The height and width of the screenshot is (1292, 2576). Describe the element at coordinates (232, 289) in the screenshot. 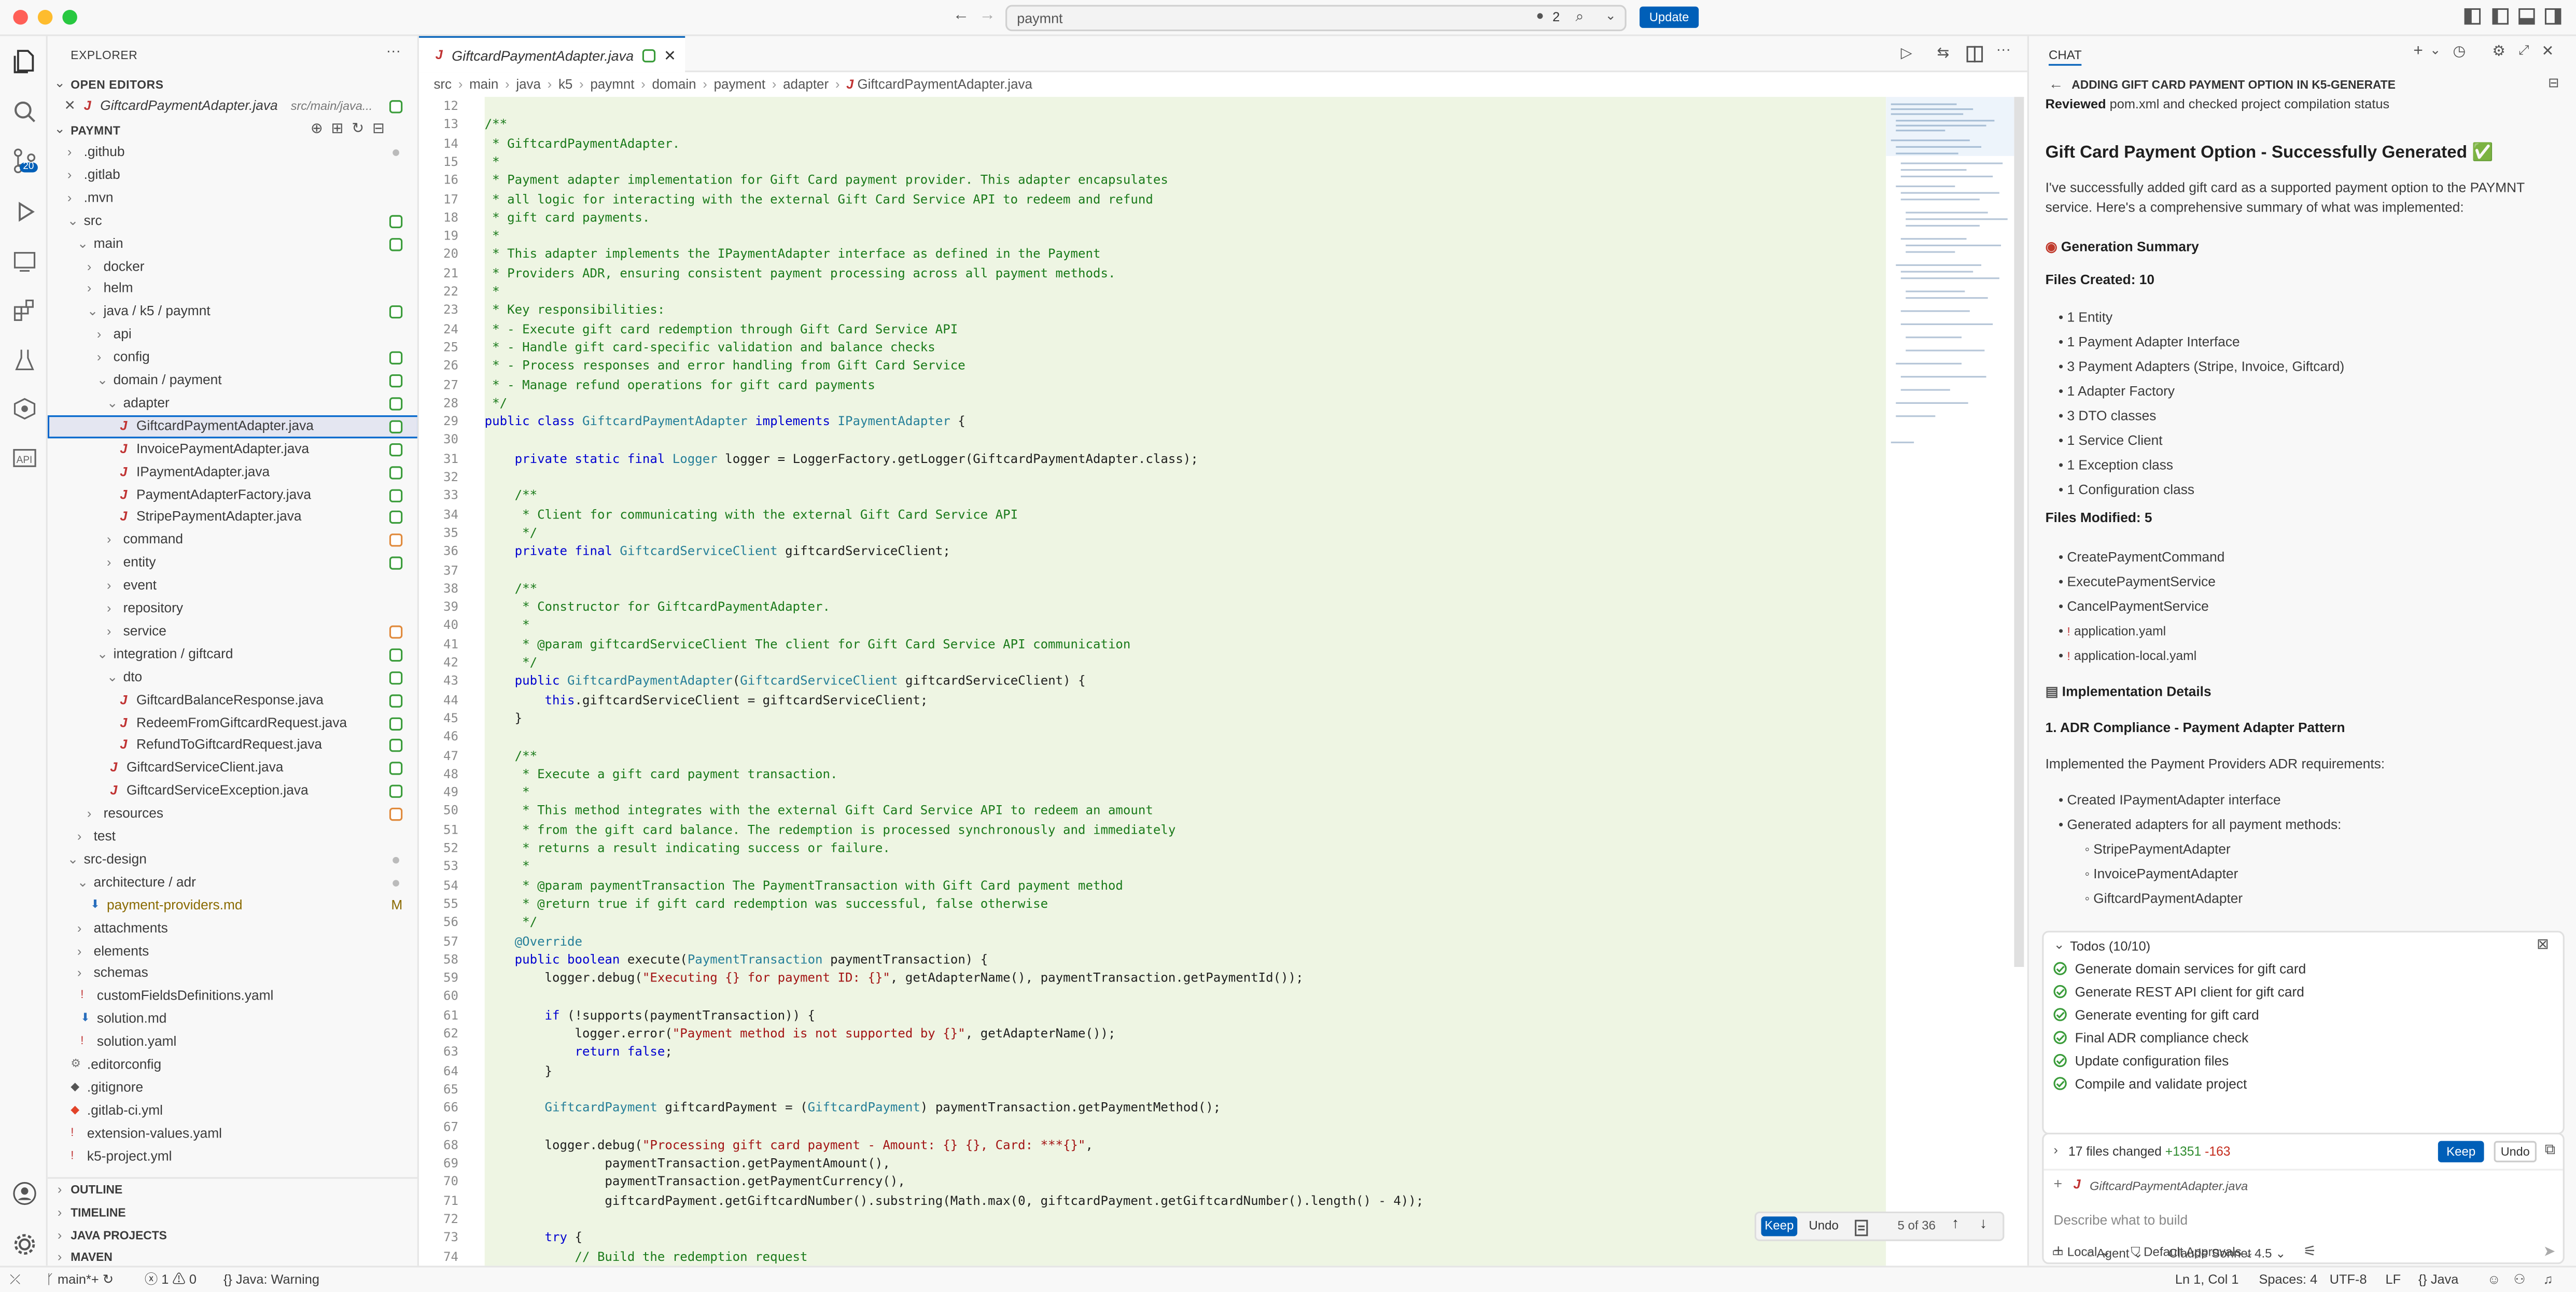

I see `tree-item: › helm` at that location.